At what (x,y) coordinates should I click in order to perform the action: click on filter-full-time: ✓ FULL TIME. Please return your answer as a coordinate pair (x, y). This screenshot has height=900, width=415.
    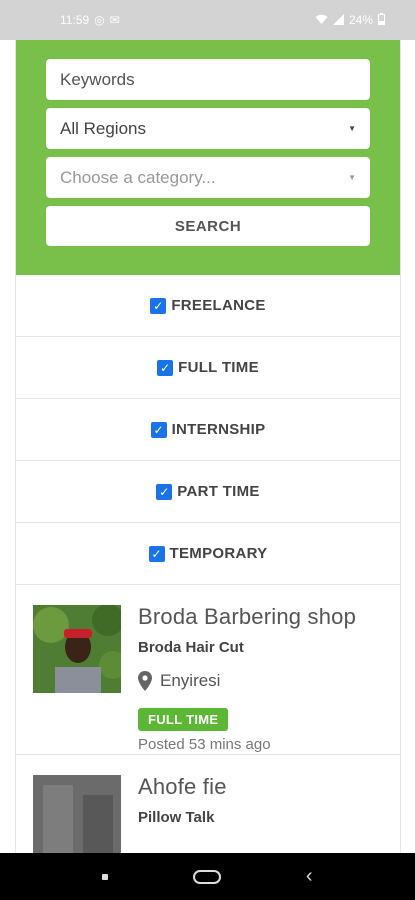
    Looking at the image, I should click on (208, 368).